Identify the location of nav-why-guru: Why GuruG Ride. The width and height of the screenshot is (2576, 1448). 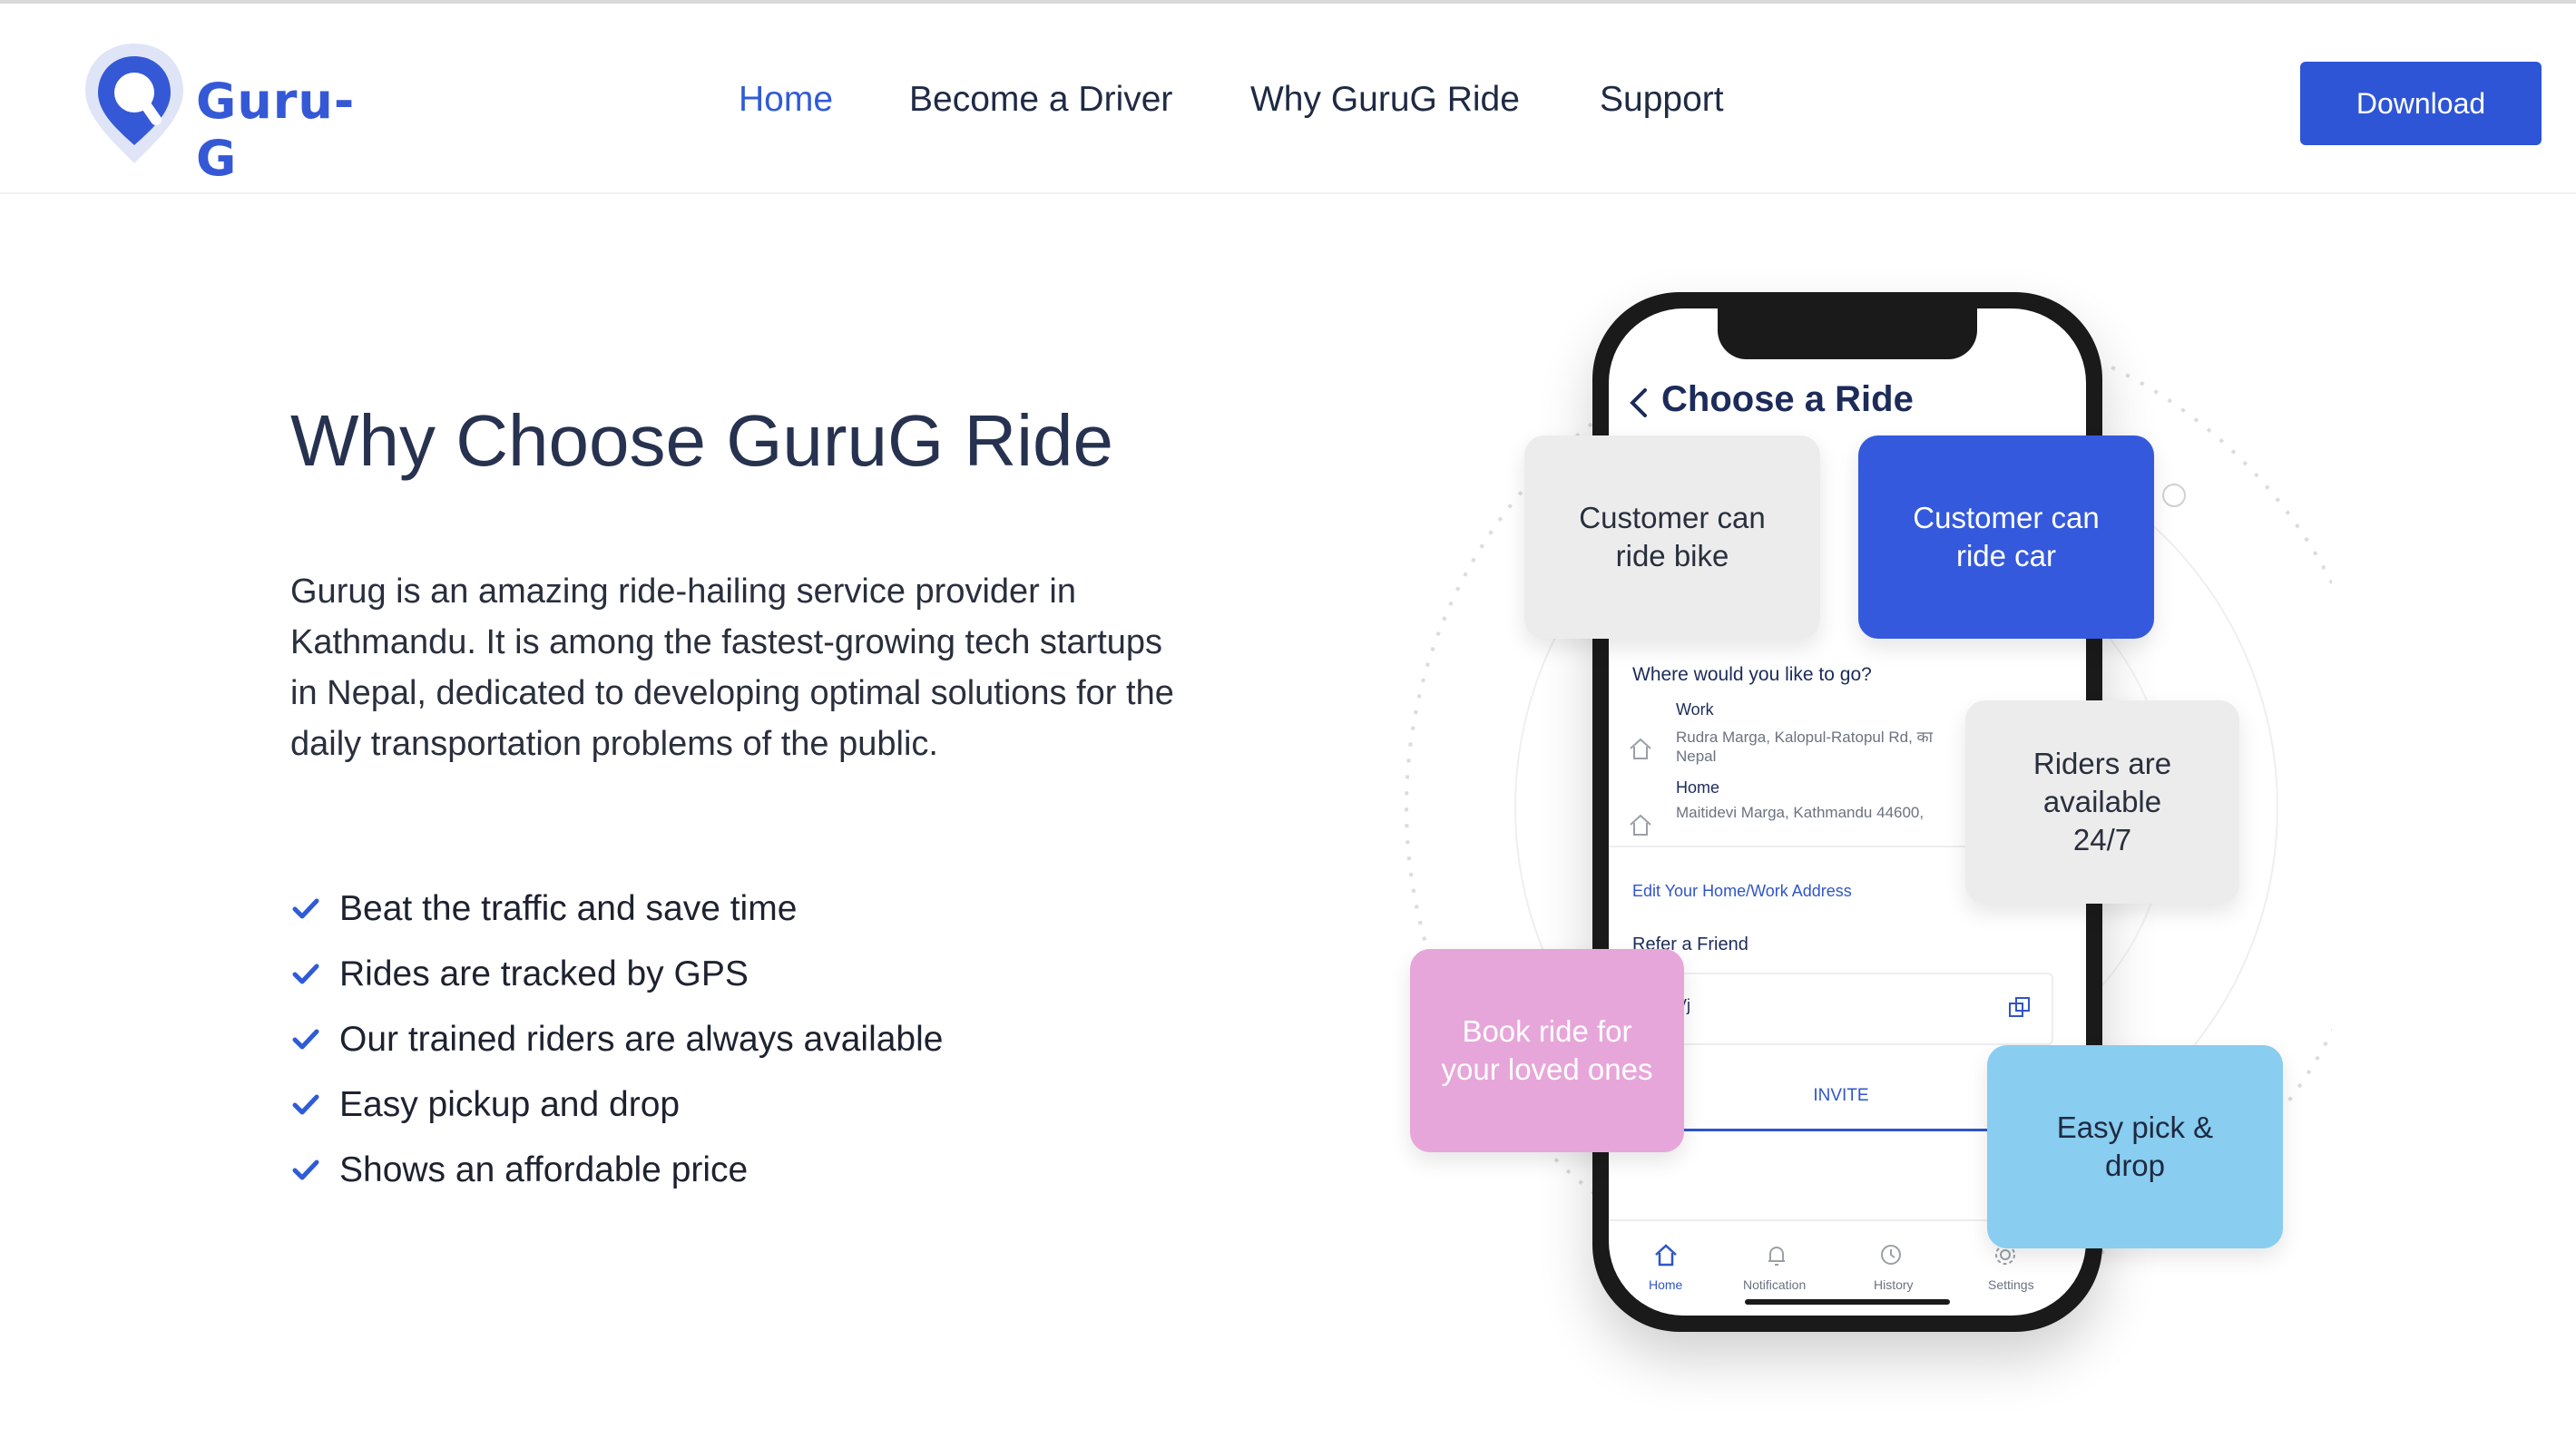
(1385, 100).